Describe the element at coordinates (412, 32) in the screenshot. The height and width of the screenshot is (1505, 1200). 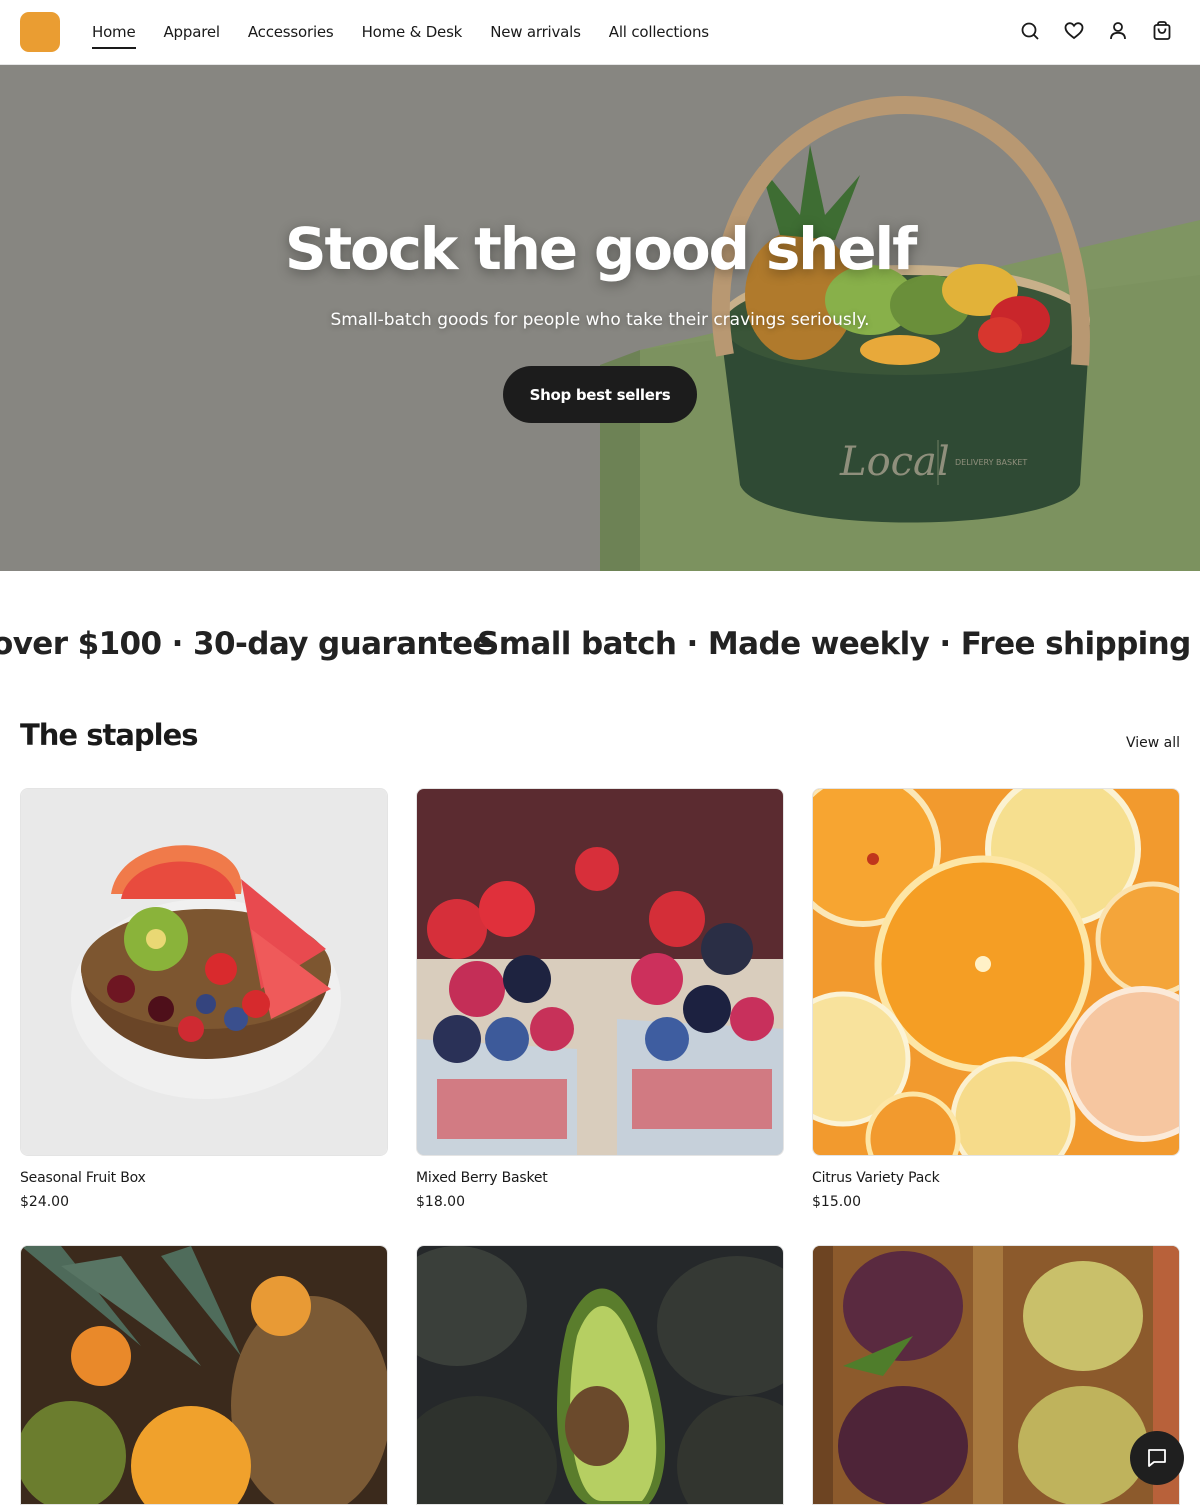
I see `nav-home-desk: Home & Desk` at that location.